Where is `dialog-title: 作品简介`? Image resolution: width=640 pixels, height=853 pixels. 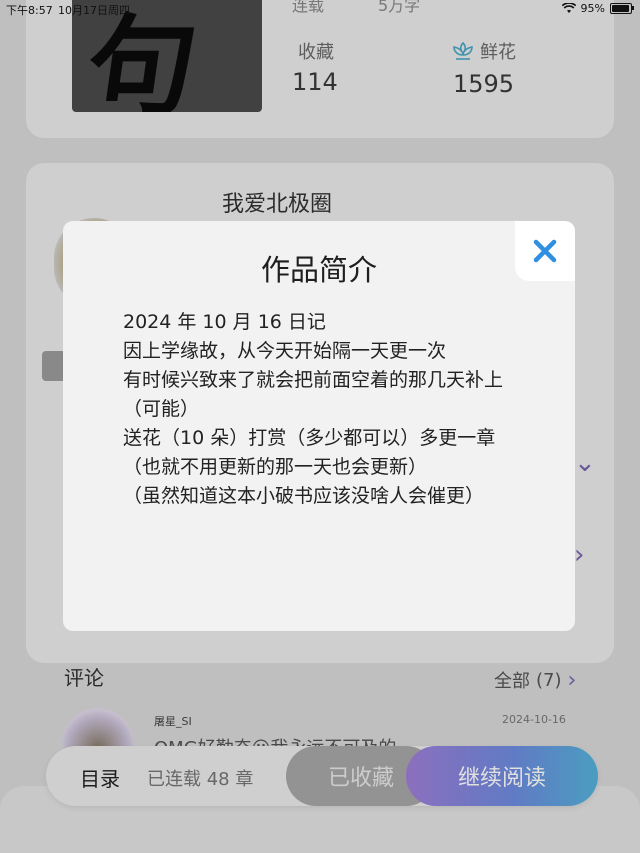 dialog-title: 作品简介 is located at coordinates (318, 270).